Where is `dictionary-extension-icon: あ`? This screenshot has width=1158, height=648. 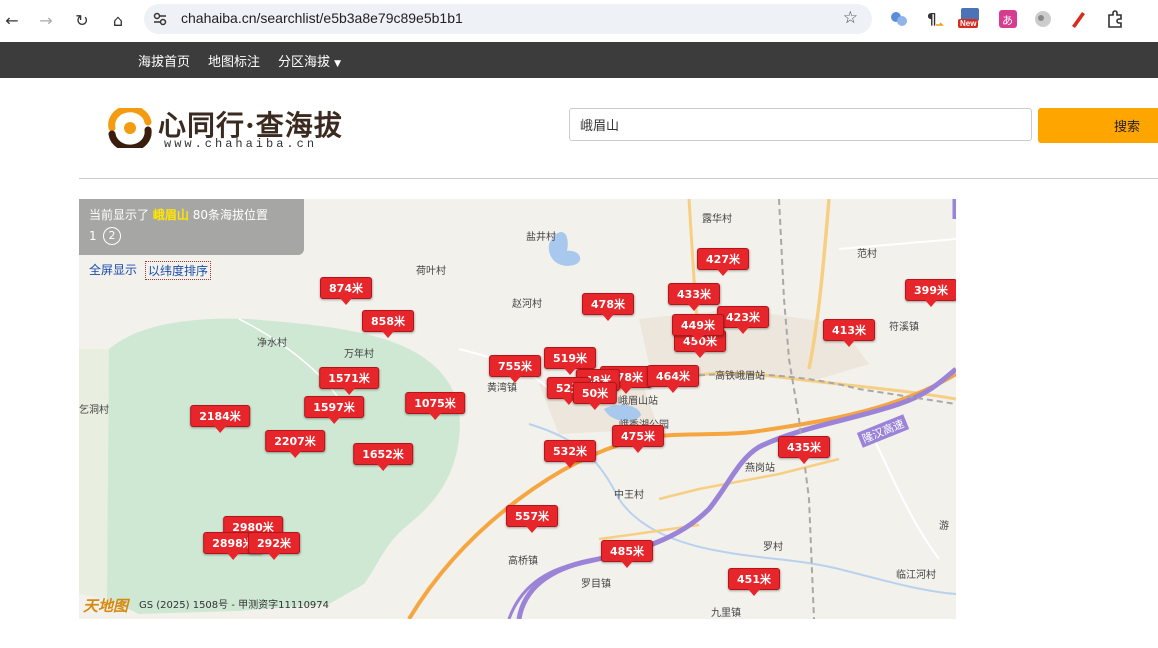 dictionary-extension-icon: あ is located at coordinates (1008, 19).